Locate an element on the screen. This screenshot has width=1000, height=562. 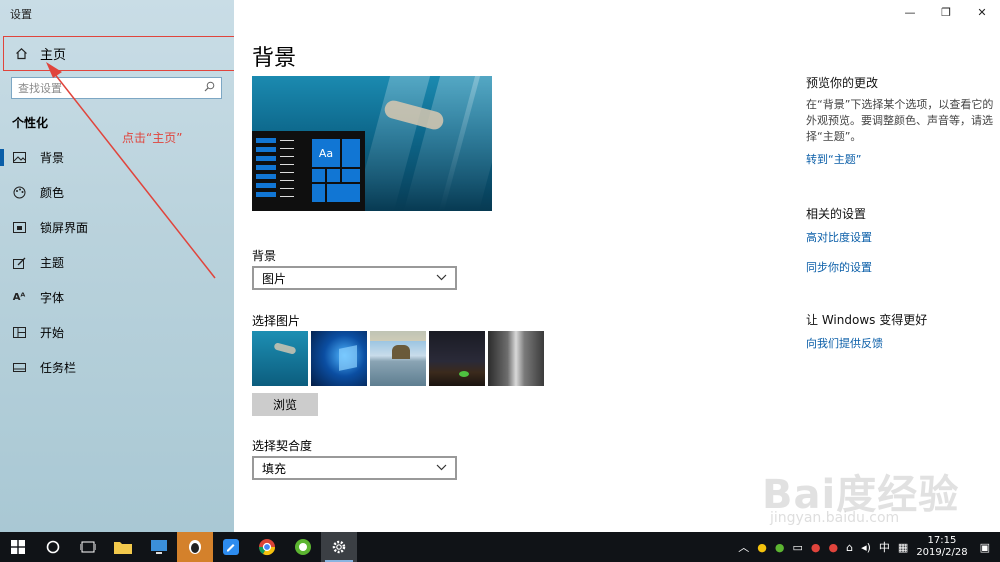
taskbar-this-pc is located at coordinates (159, 547).